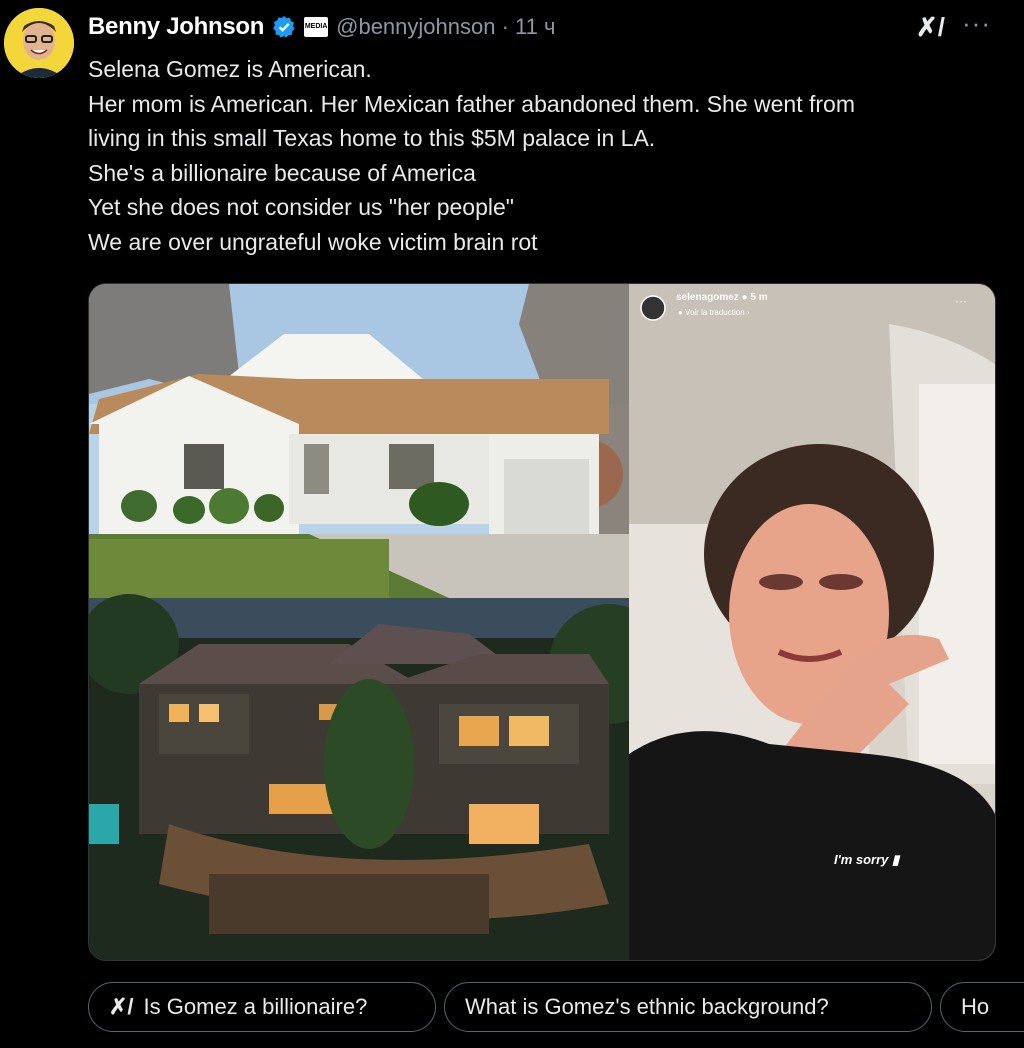 This screenshot has width=1024, height=1048. Describe the element at coordinates (975, 1006) in the screenshot. I see `suggestion-label: Ho` at that location.